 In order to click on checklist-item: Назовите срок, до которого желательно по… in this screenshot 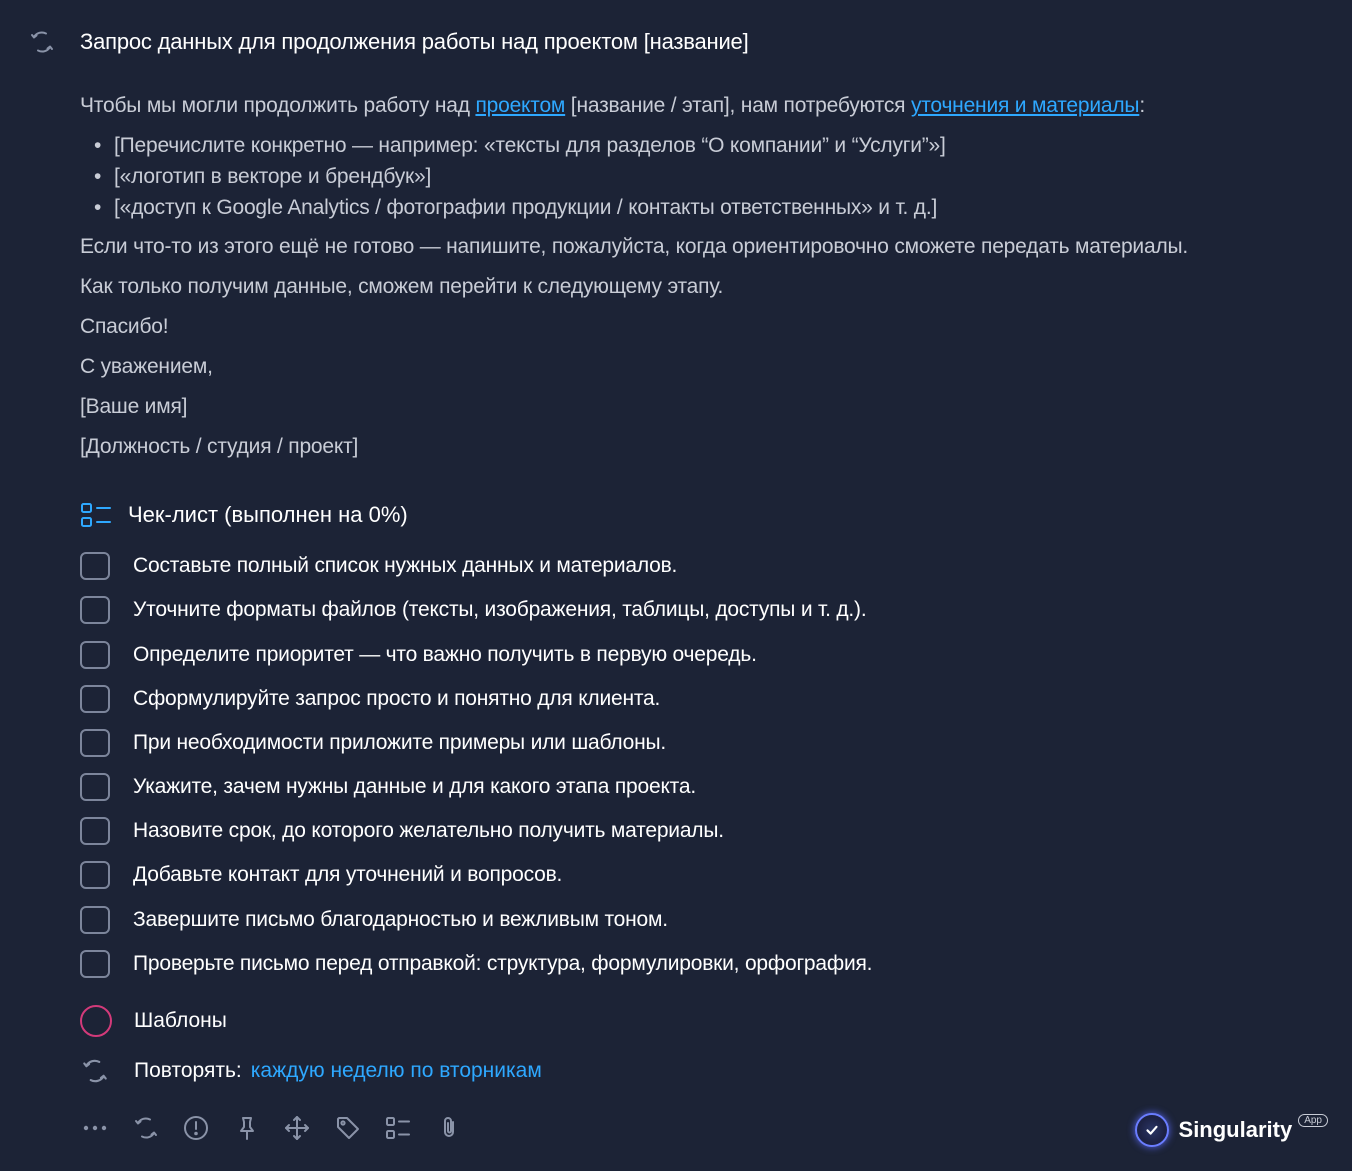, I will do `click(402, 831)`.